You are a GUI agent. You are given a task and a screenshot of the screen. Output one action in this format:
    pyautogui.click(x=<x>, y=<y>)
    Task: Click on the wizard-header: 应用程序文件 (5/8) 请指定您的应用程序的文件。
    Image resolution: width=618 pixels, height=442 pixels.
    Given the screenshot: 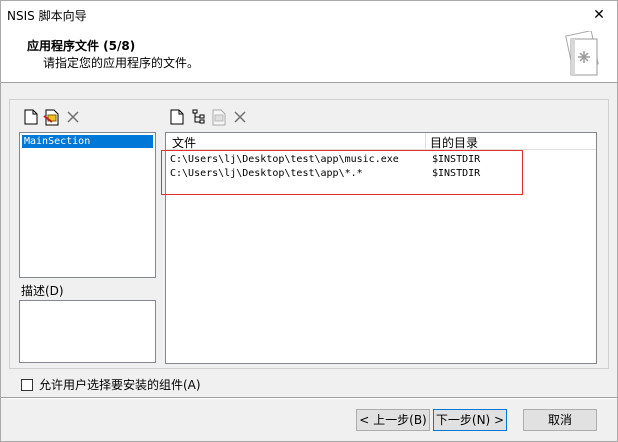 What is the action you would take?
    pyautogui.click(x=309, y=56)
    